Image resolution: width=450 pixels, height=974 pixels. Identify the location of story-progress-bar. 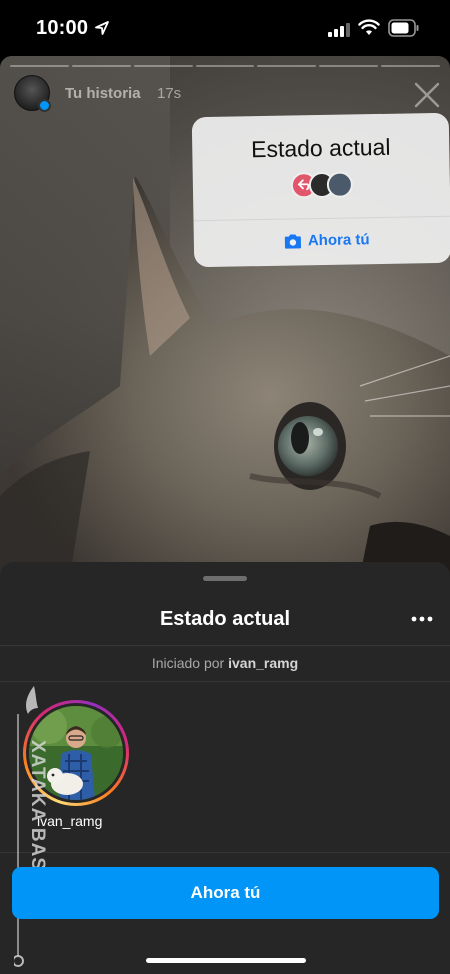
(225, 66).